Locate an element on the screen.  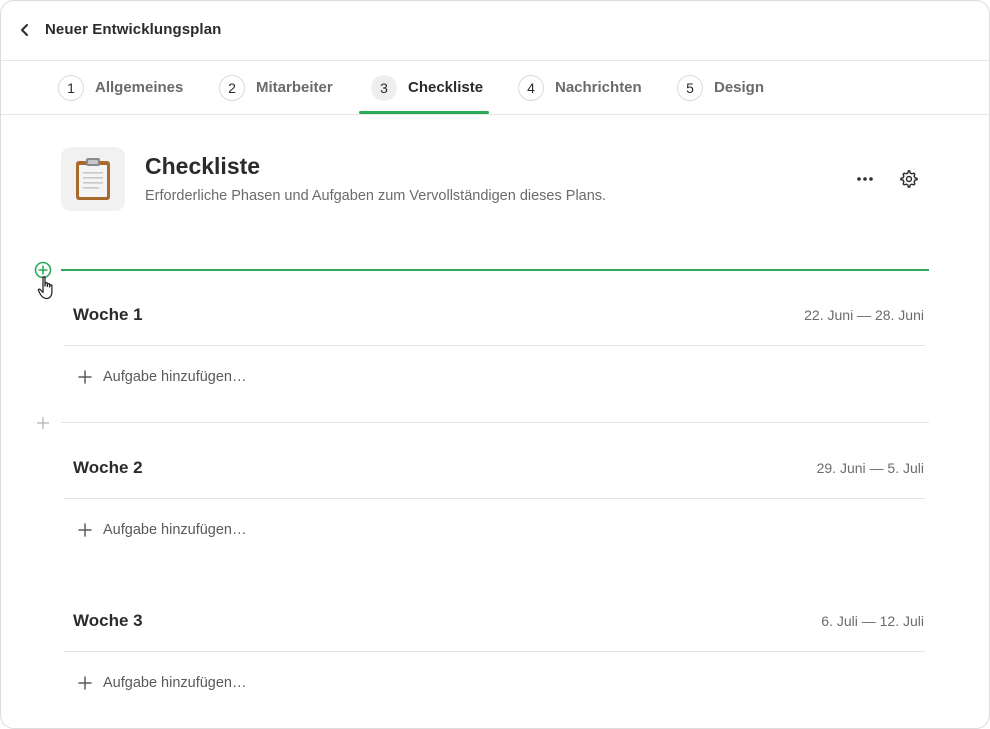
tab-mitarbeiter: 2 Mitarbeiter is located at coordinates (276, 87).